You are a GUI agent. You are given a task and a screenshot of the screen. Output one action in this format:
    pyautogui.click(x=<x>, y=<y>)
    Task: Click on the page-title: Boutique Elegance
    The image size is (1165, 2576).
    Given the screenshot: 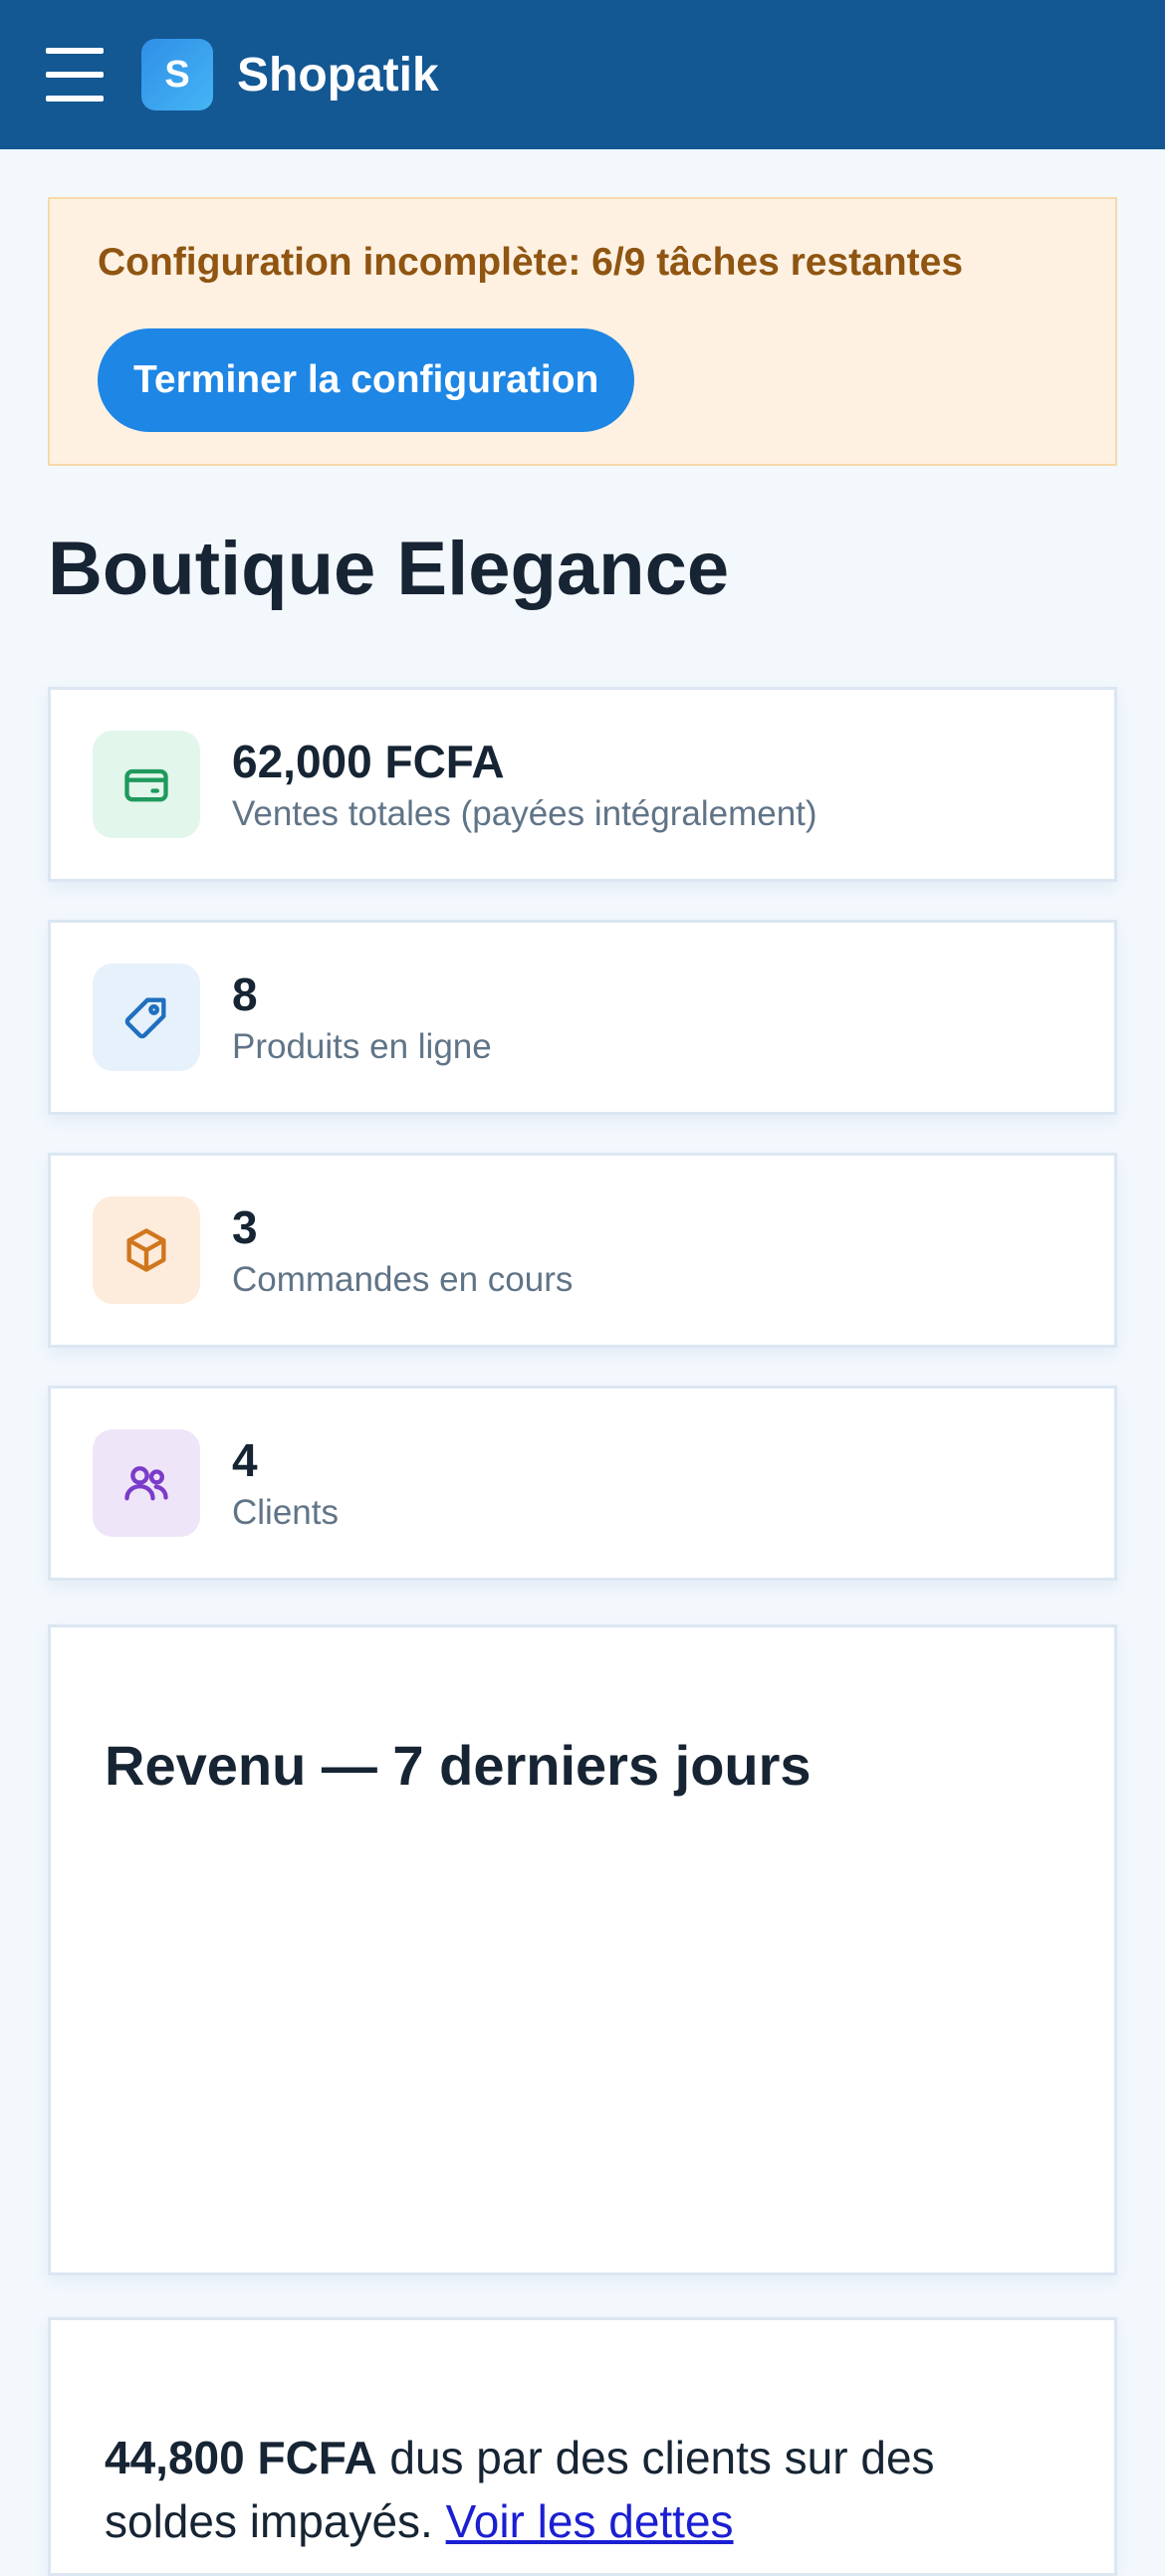 What is the action you would take?
    pyautogui.click(x=389, y=569)
    